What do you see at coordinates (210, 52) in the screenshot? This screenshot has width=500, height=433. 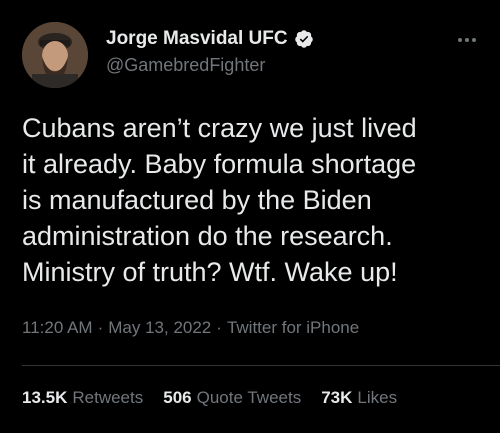 I see `author-names: Jorge Masvidal UFC @GamebredFighter` at bounding box center [210, 52].